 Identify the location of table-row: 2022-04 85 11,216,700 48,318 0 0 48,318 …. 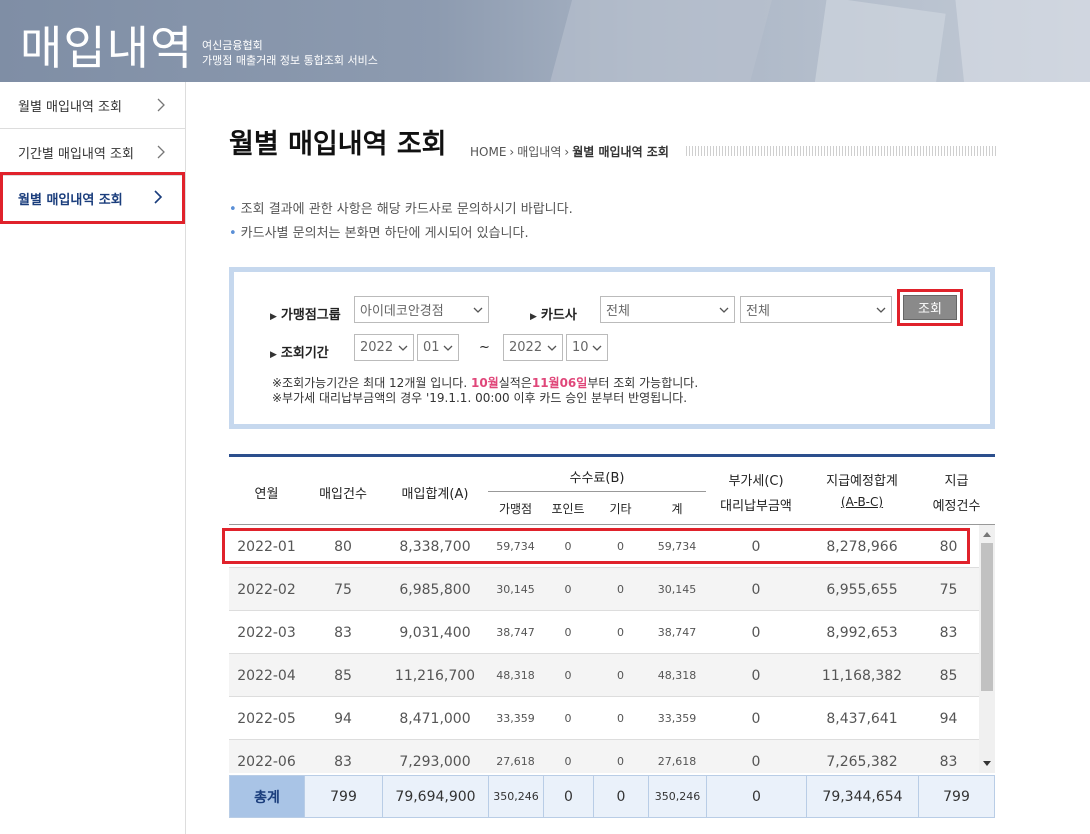
(604, 675).